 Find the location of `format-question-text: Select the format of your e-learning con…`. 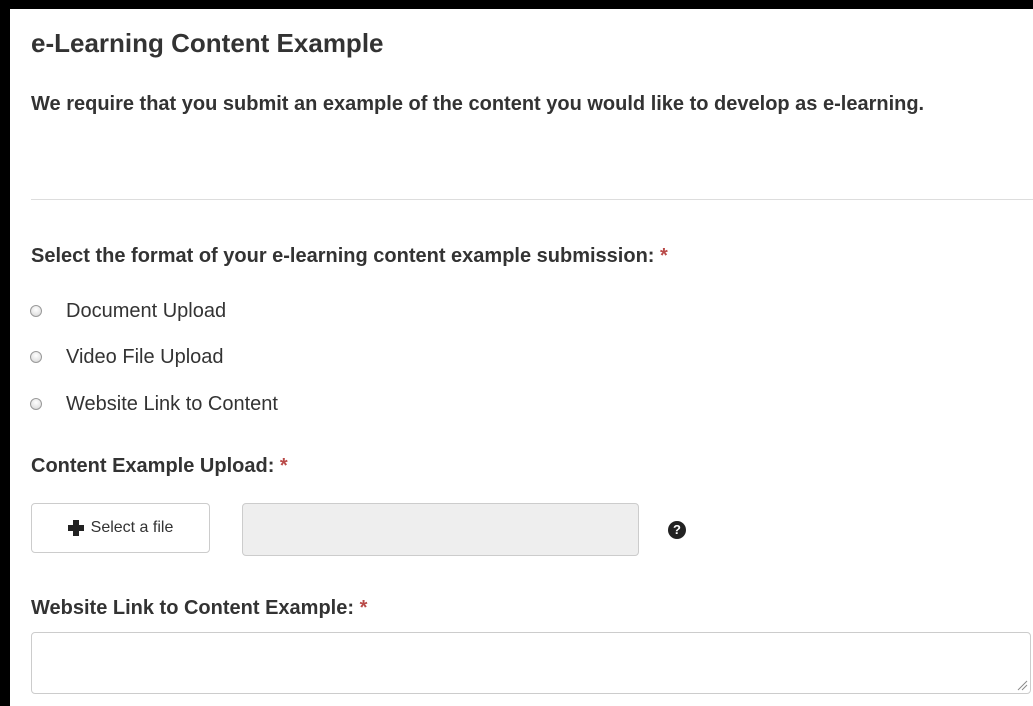

format-question-text: Select the format of your e-learning con… is located at coordinates (343, 256).